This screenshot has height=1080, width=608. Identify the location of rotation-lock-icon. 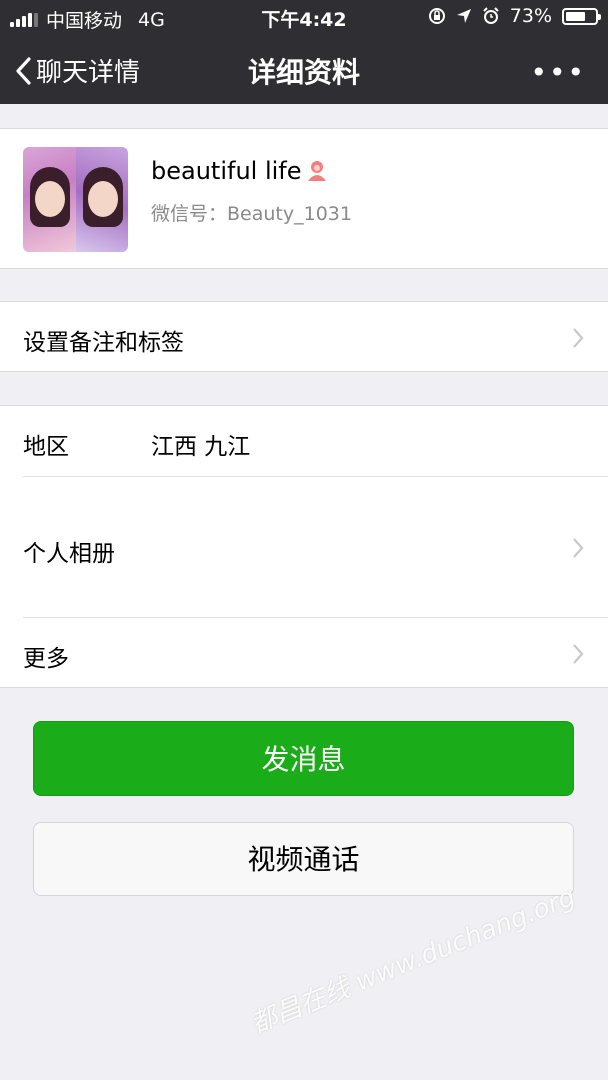
(436, 16).